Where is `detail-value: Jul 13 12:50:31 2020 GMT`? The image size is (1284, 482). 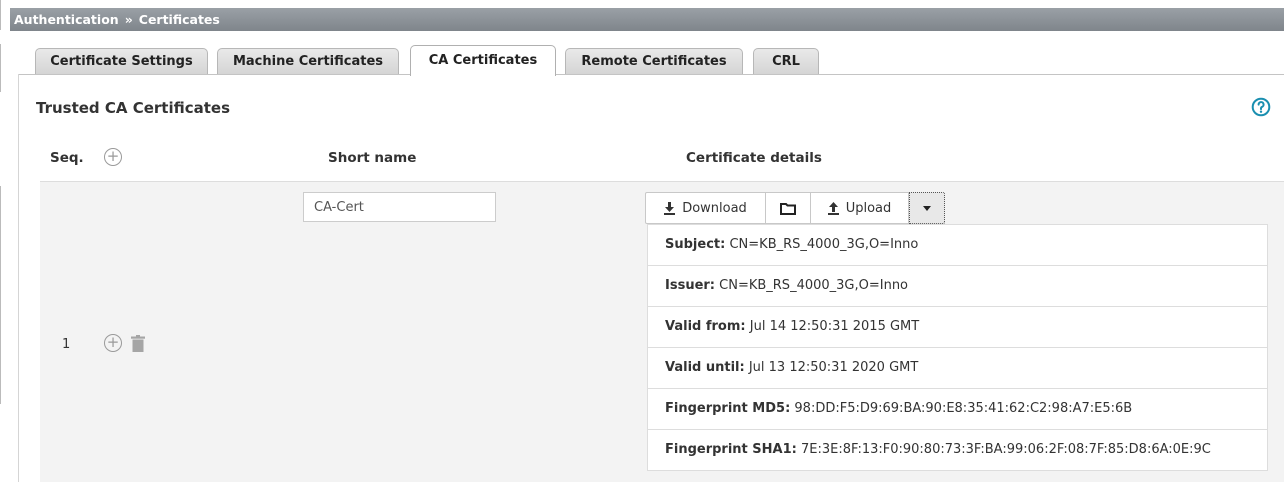
detail-value: Jul 13 12:50:31 2020 GMT is located at coordinates (833, 367).